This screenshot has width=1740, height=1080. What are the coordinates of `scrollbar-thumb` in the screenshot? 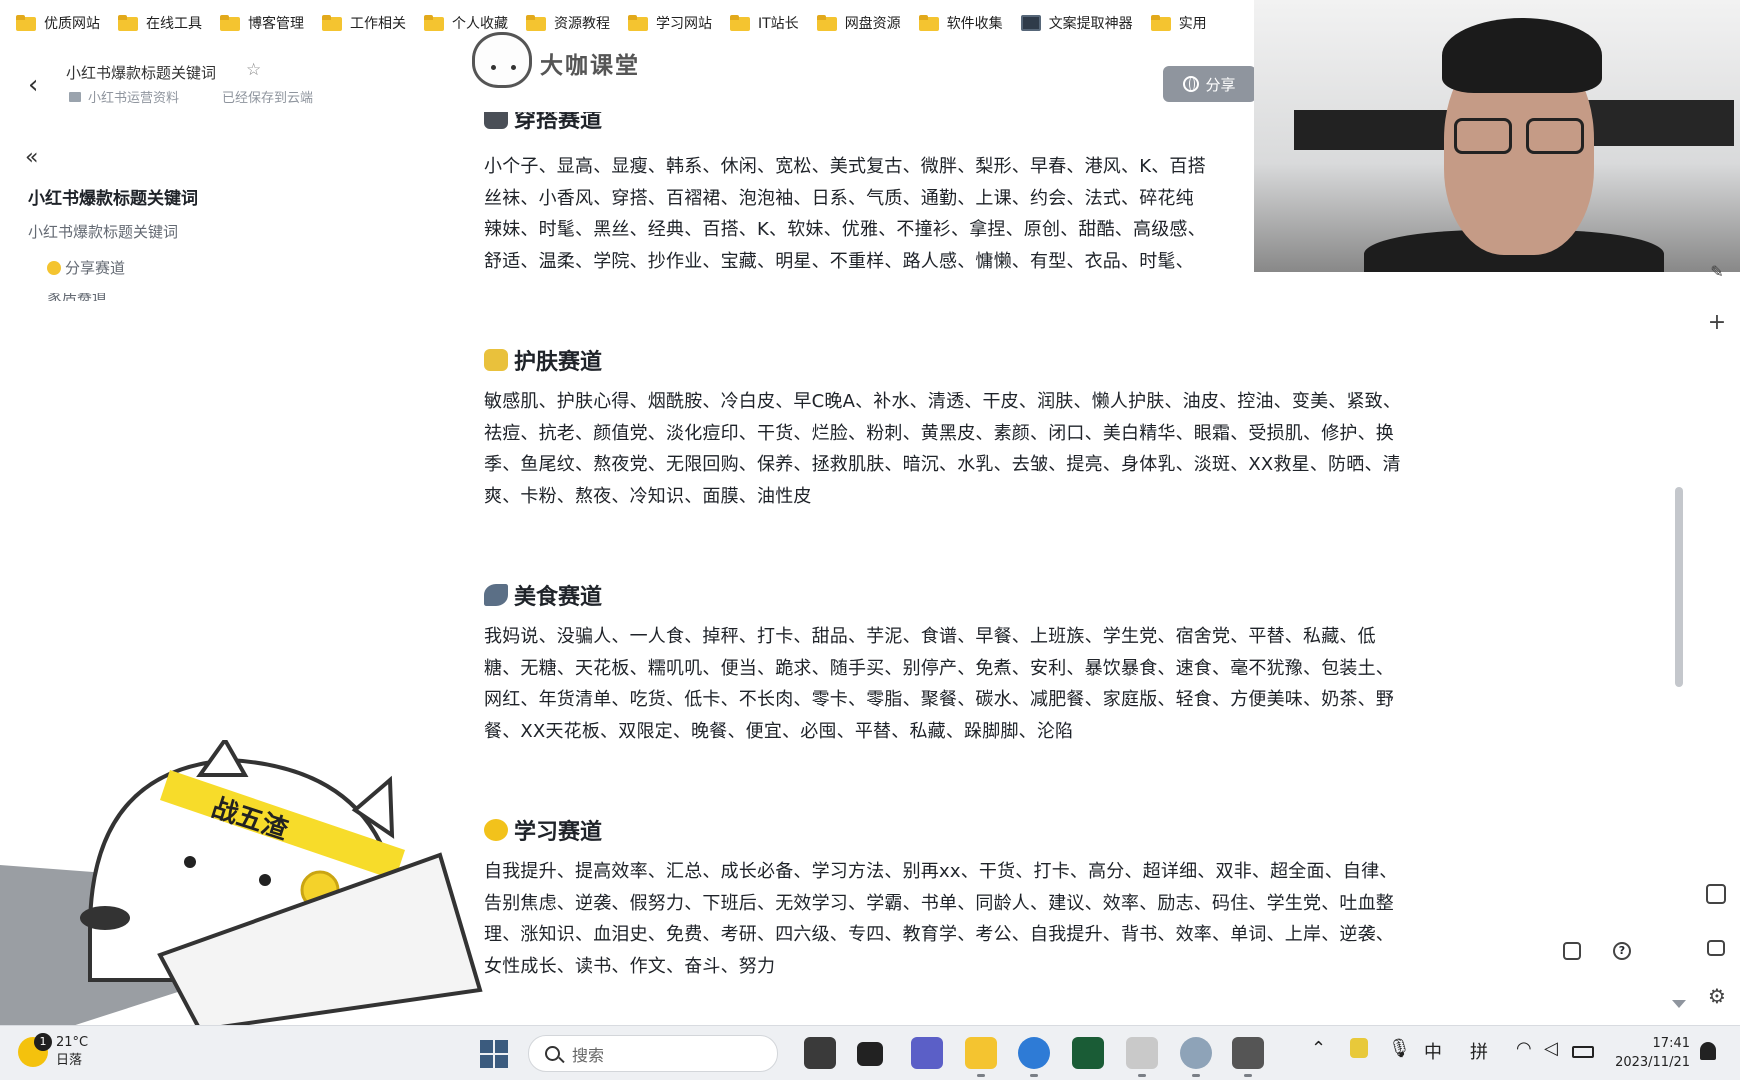 It's located at (1679, 587).